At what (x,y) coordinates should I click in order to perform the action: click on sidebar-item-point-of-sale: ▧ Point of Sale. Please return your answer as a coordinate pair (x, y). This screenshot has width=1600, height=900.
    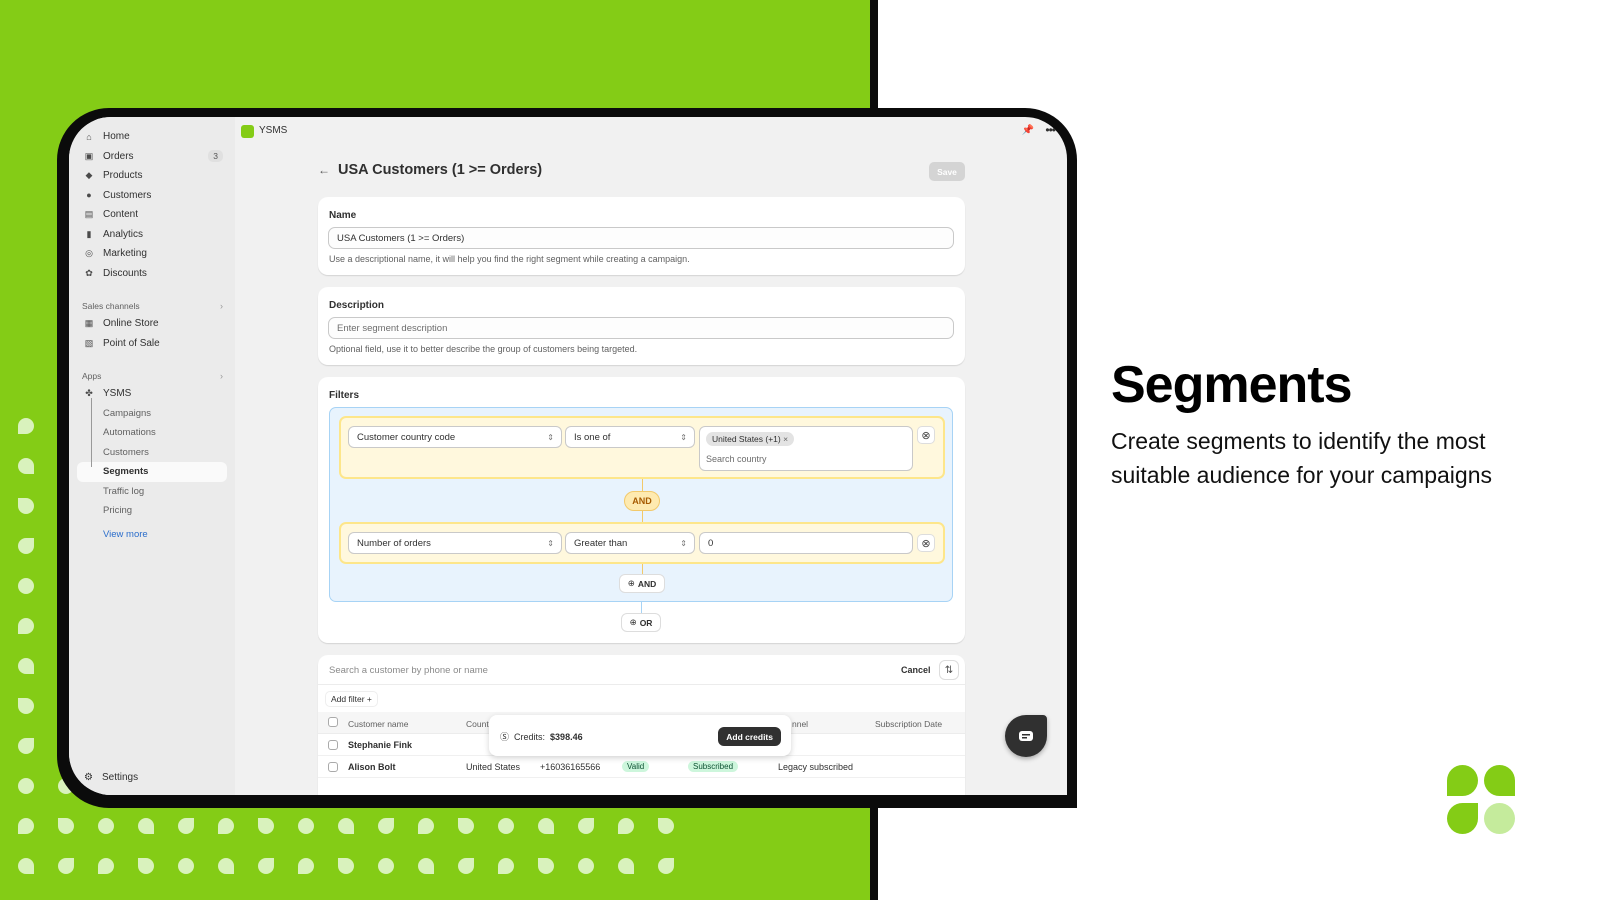
    Looking at the image, I should click on (152, 344).